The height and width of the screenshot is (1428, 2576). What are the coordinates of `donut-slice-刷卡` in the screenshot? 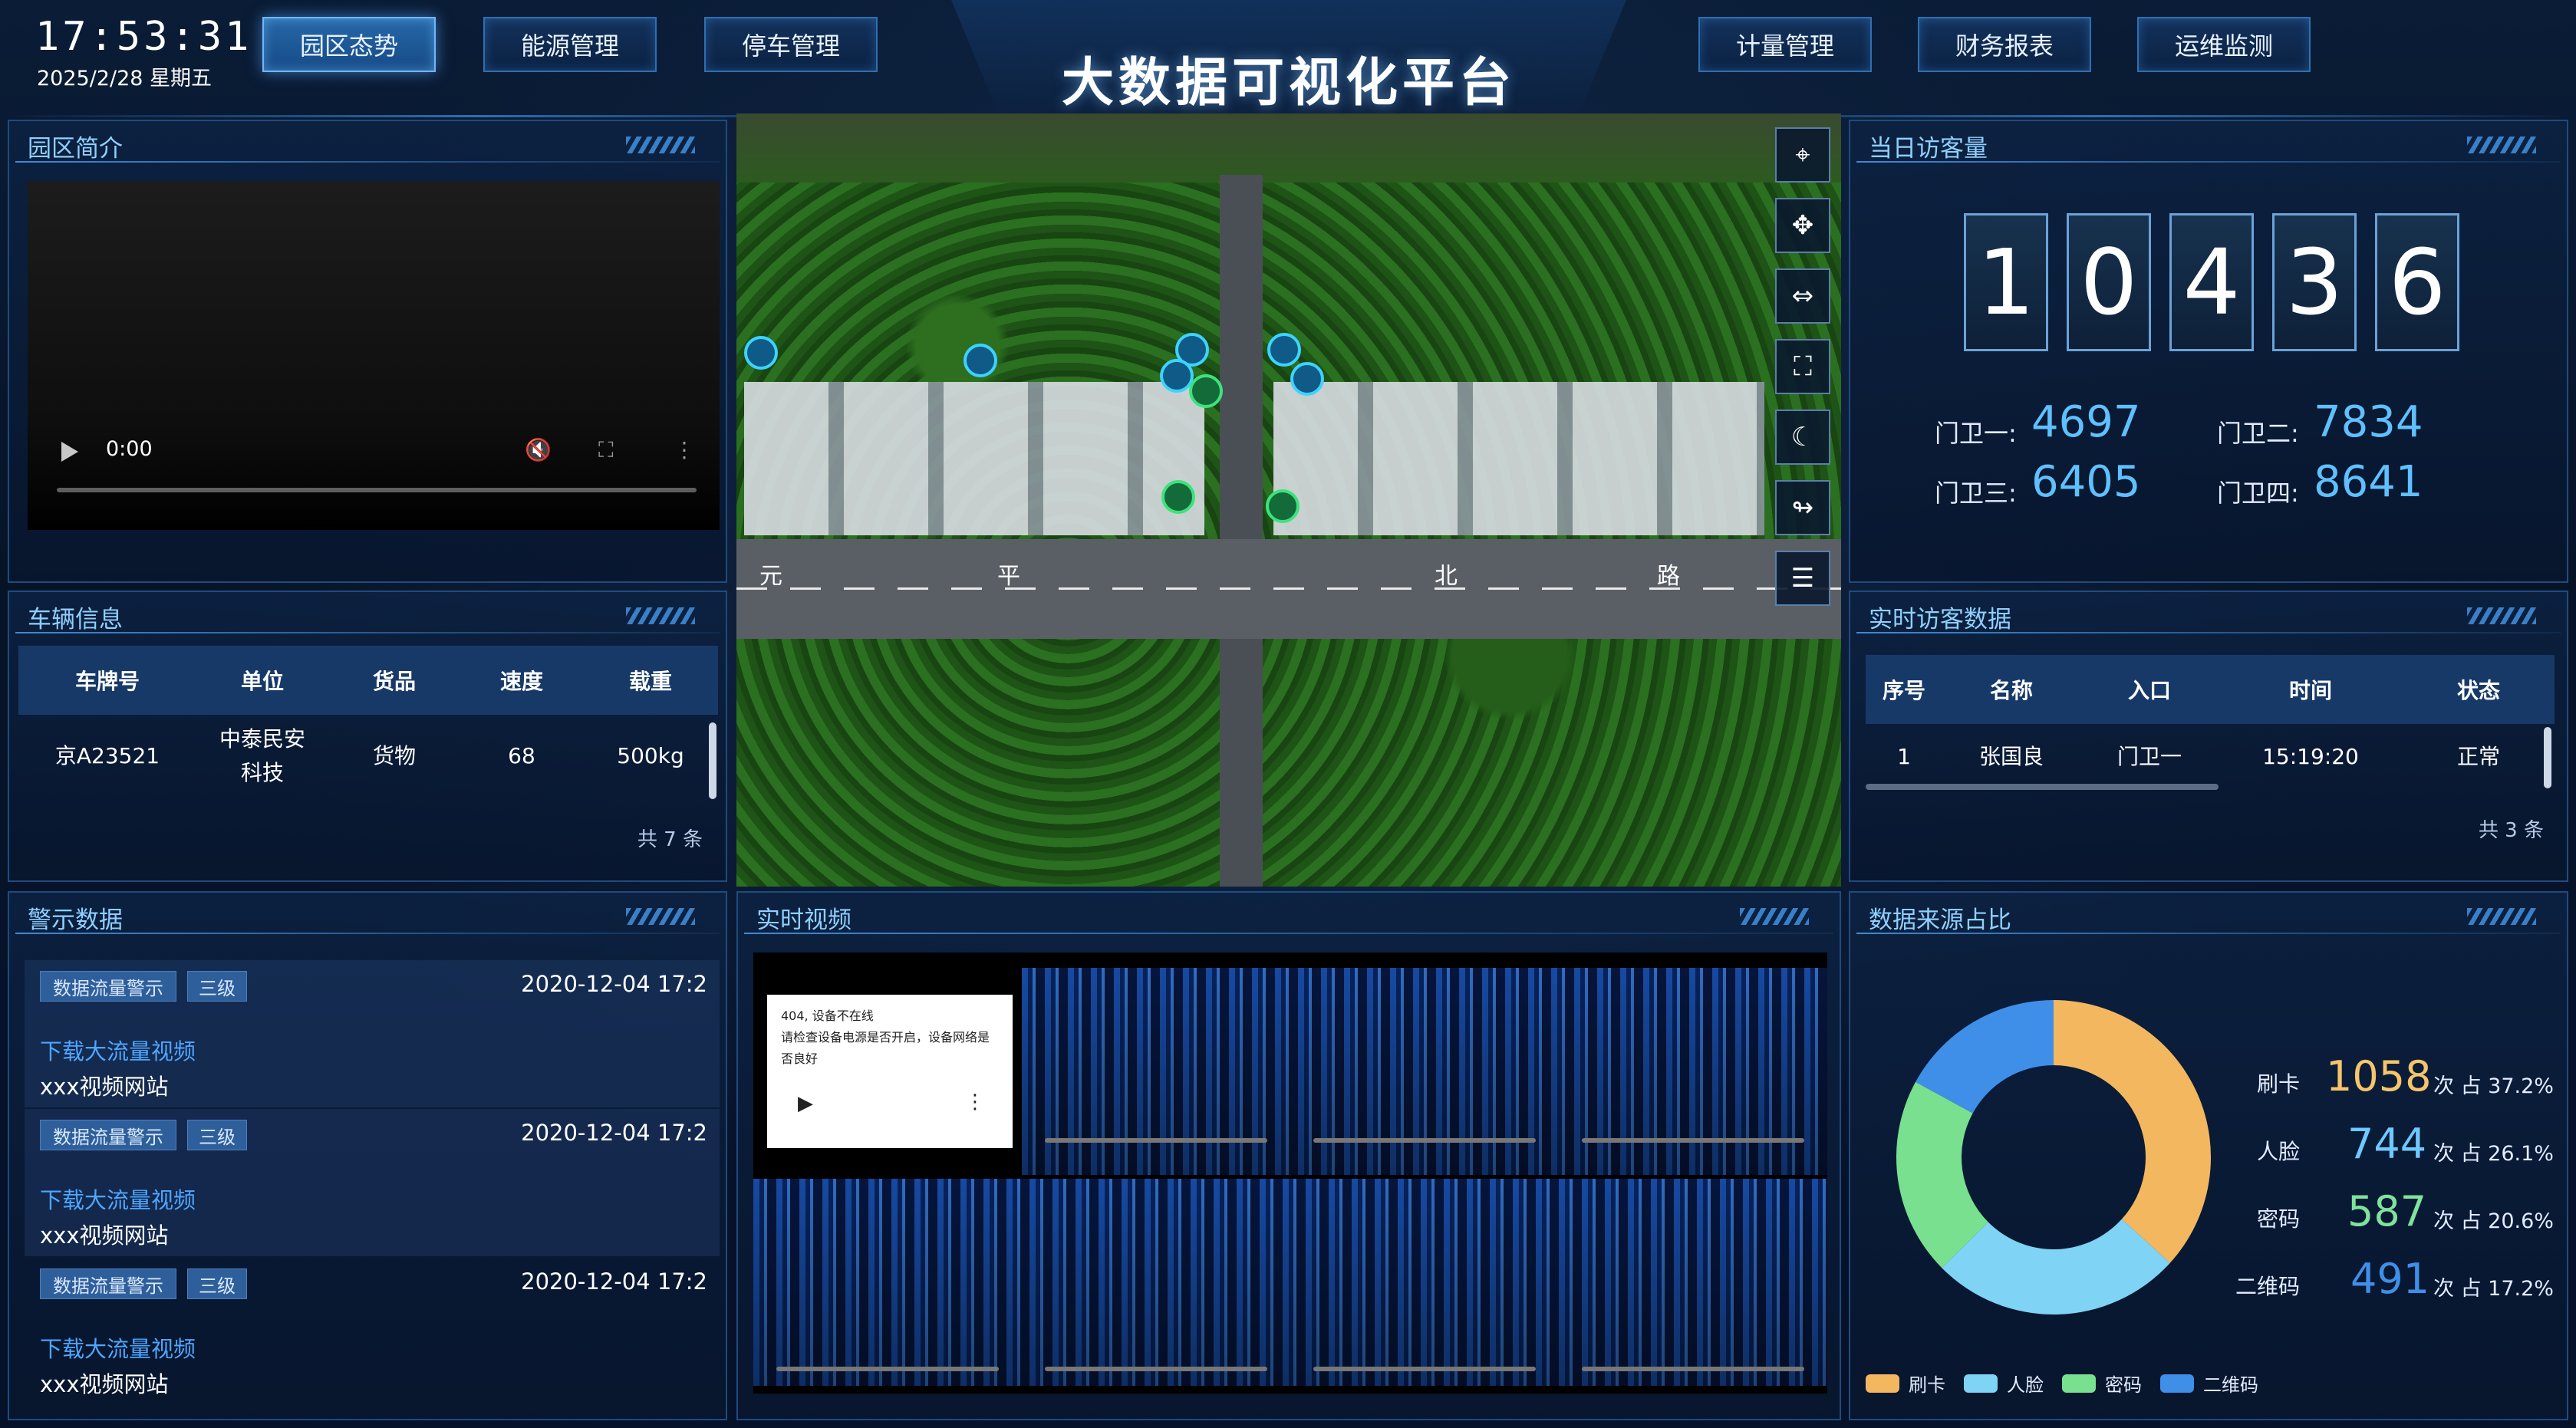 It's located at (2132, 1131).